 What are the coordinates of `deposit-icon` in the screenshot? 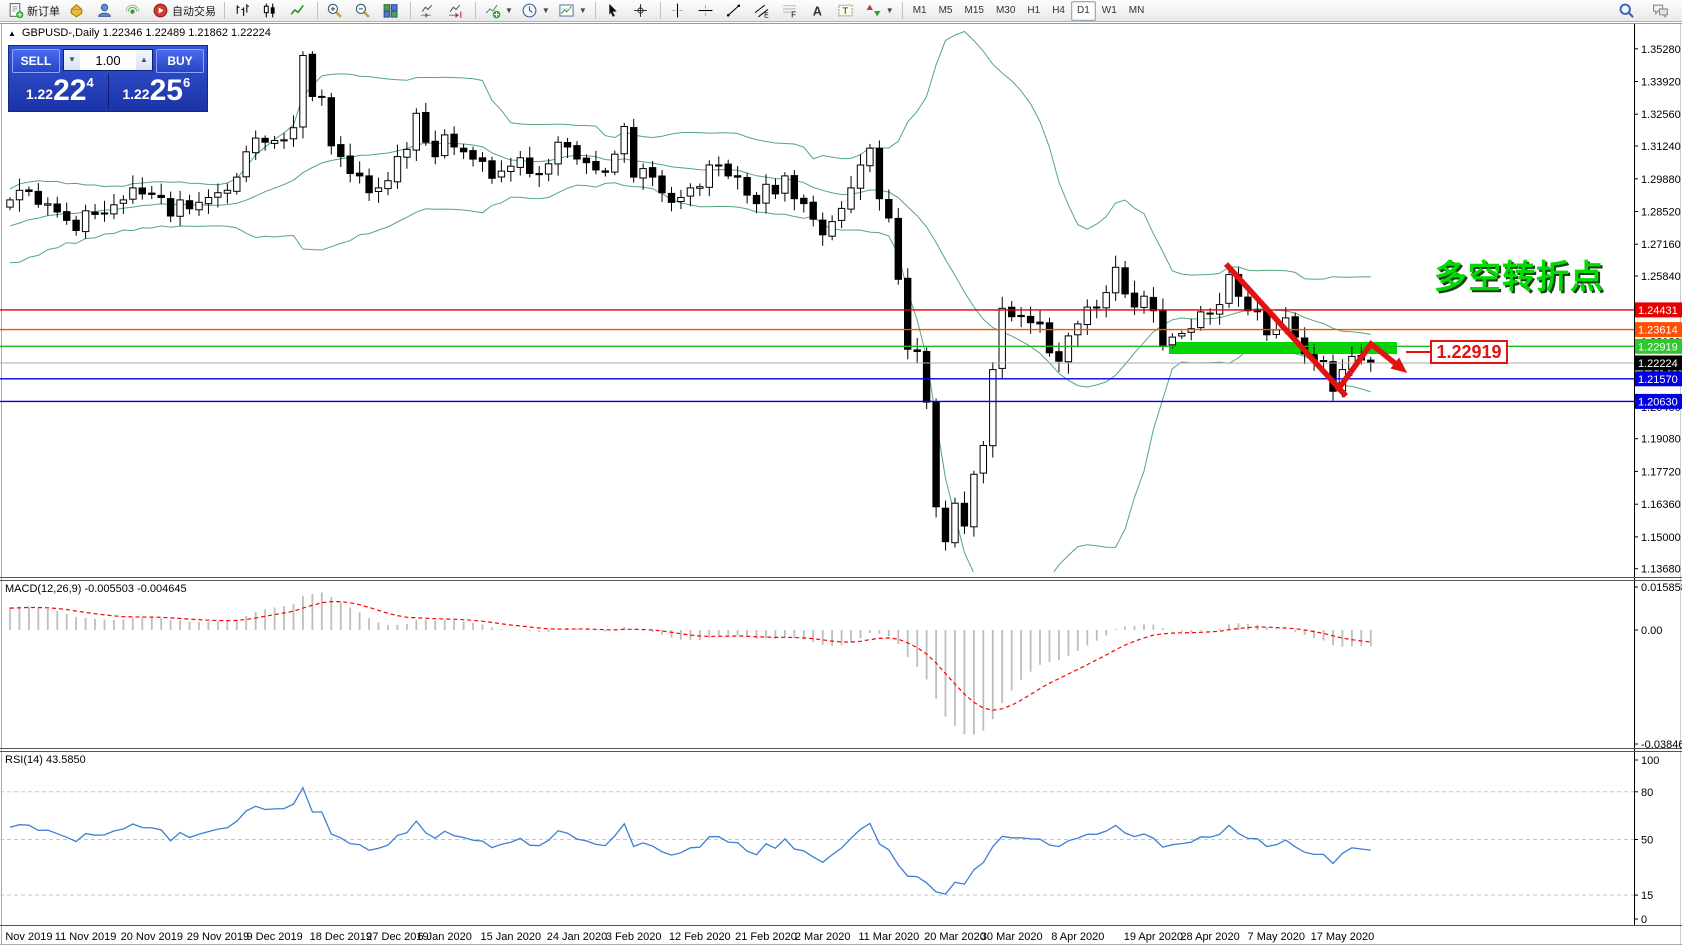 It's located at (76, 10).